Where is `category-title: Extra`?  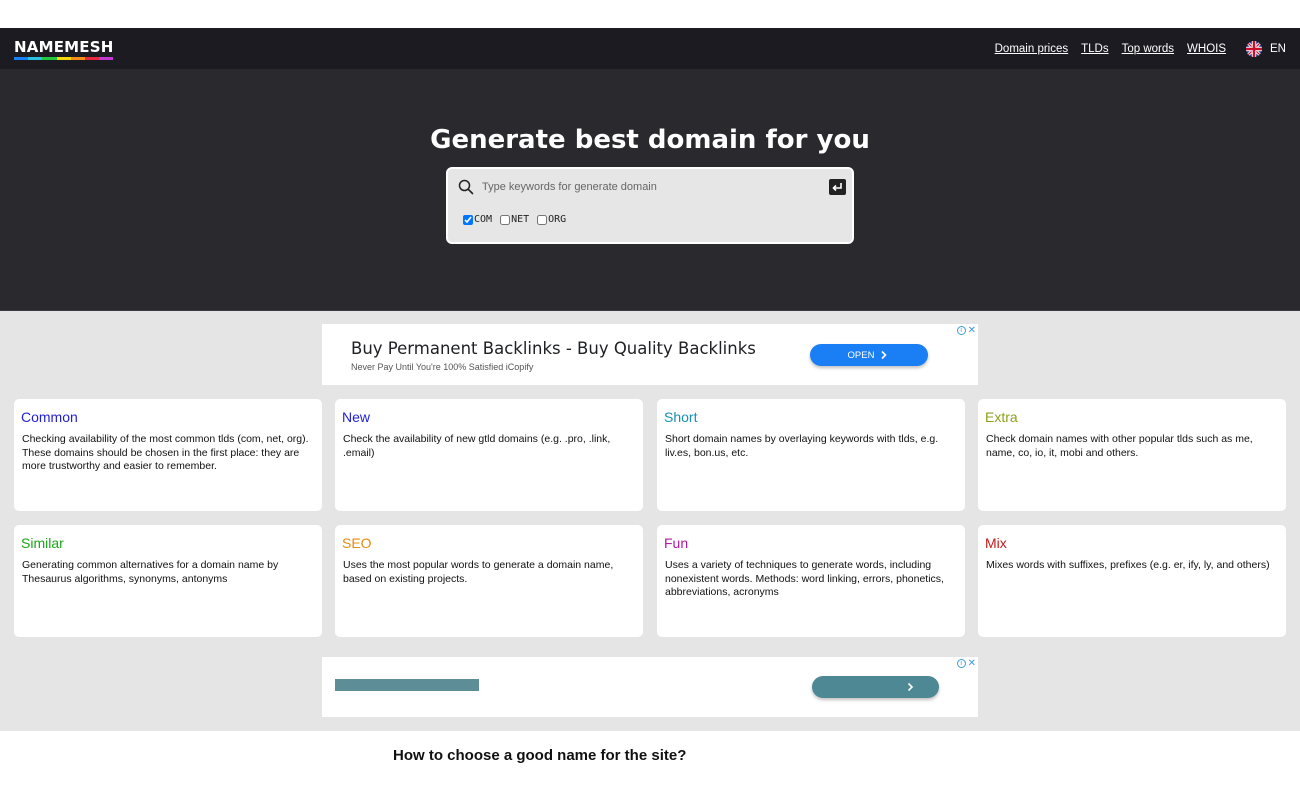
category-title: Extra is located at coordinates (1001, 417).